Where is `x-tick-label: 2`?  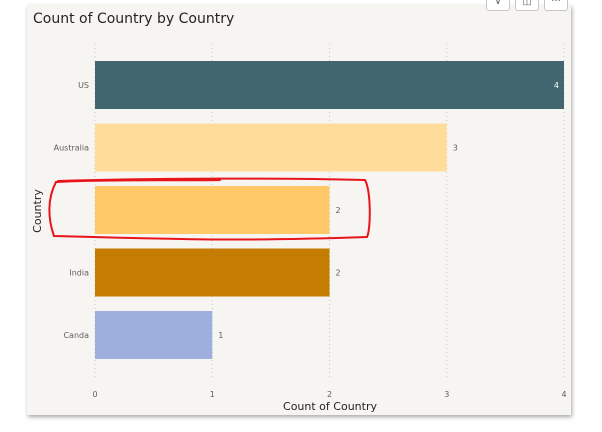 x-tick-label: 2 is located at coordinates (329, 394).